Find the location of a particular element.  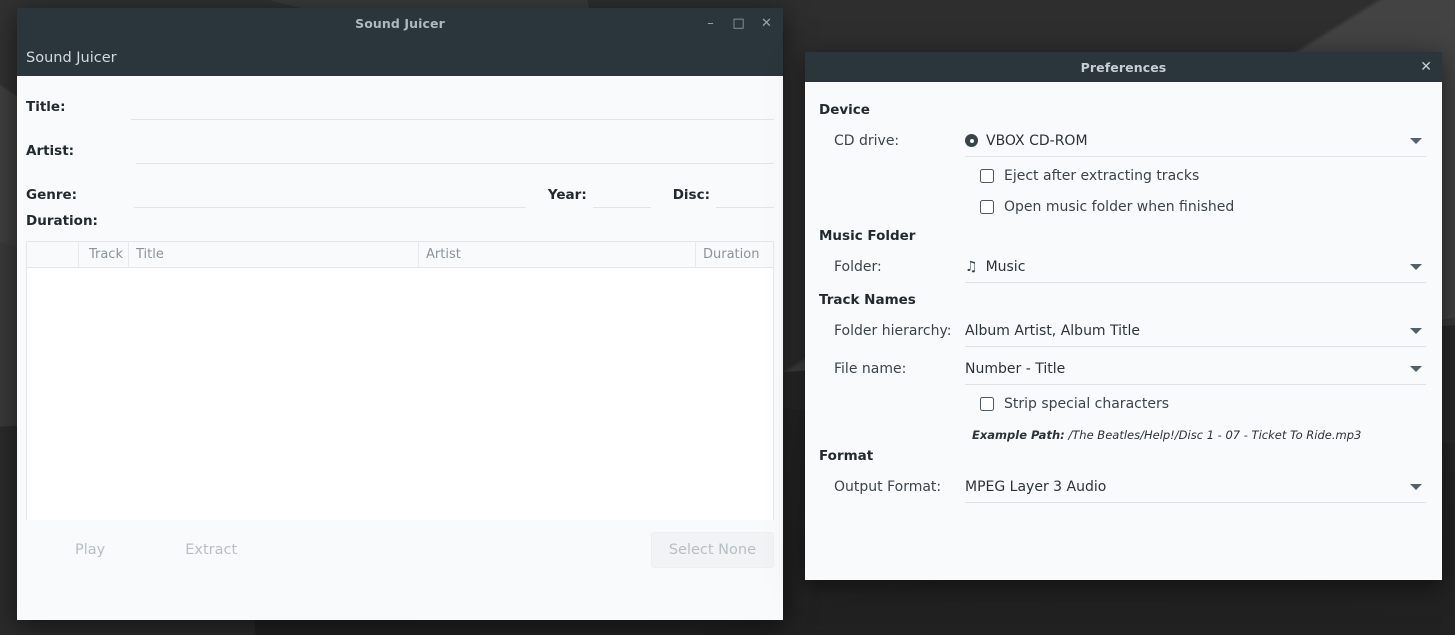

eject-checkbox-label: Eject after extracting tracks is located at coordinates (1102, 175).